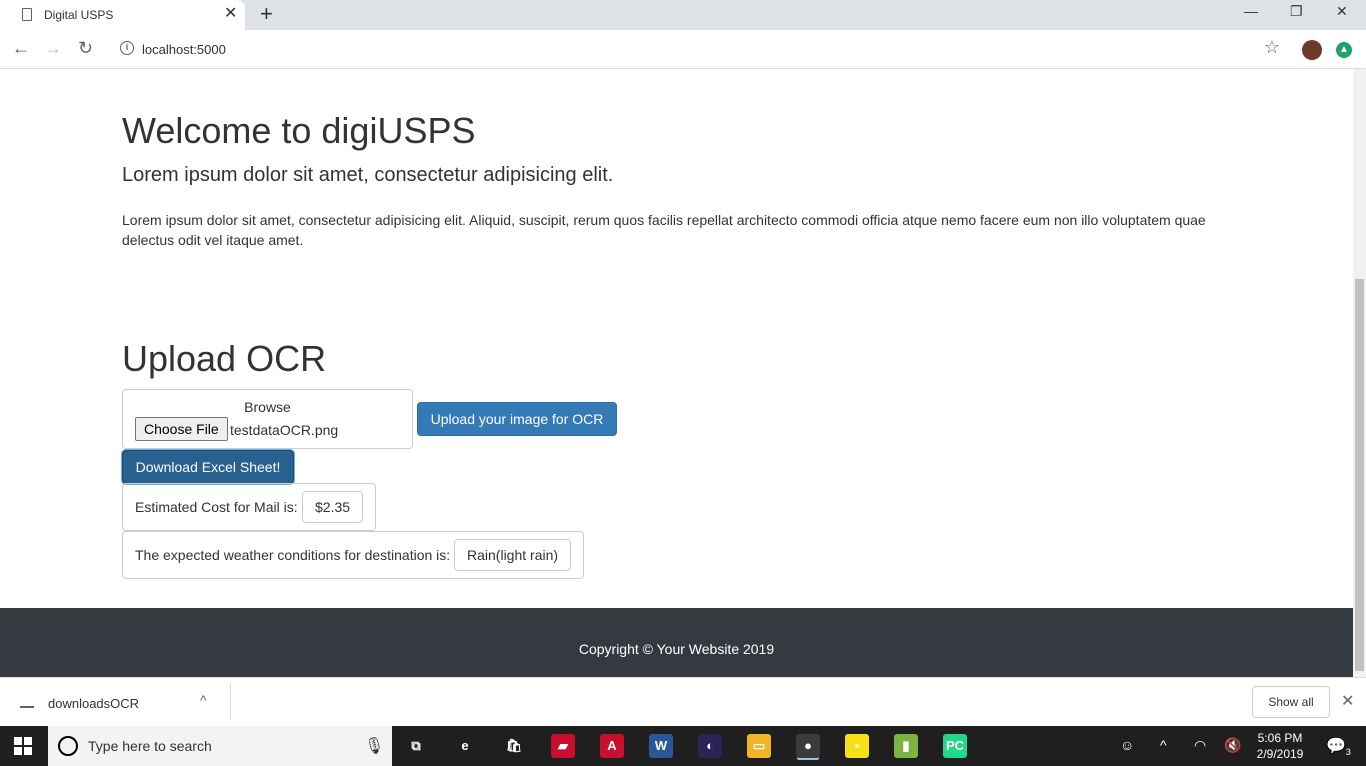 This screenshot has height=766, width=1366. What do you see at coordinates (1338, 746) in the screenshot?
I see `notification-center-icon: 💬3` at bounding box center [1338, 746].